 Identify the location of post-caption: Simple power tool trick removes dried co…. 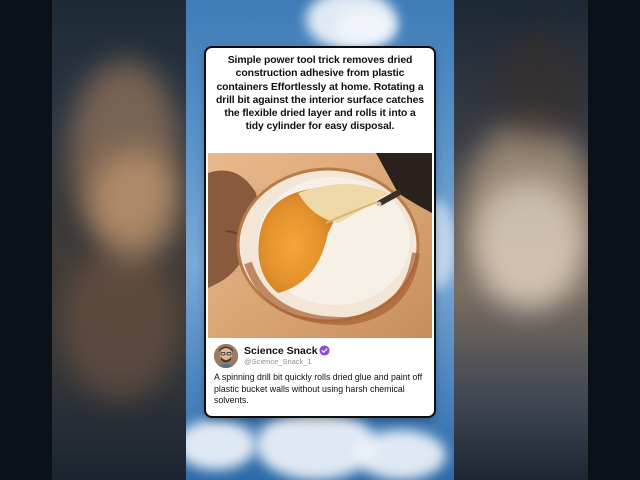
(320, 94).